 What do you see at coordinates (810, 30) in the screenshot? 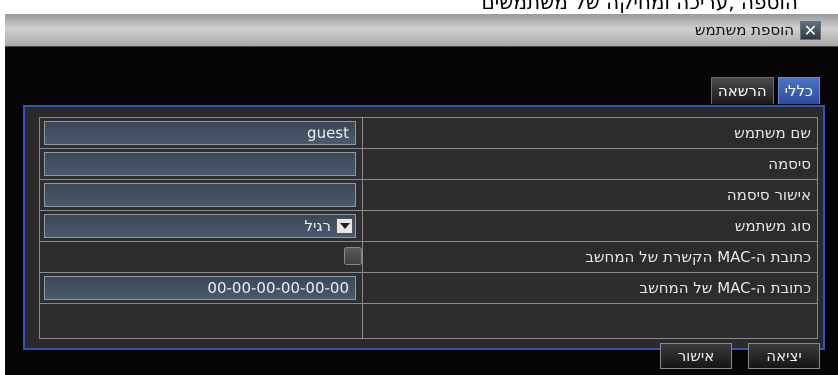
I see `close-icon: ✕` at bounding box center [810, 30].